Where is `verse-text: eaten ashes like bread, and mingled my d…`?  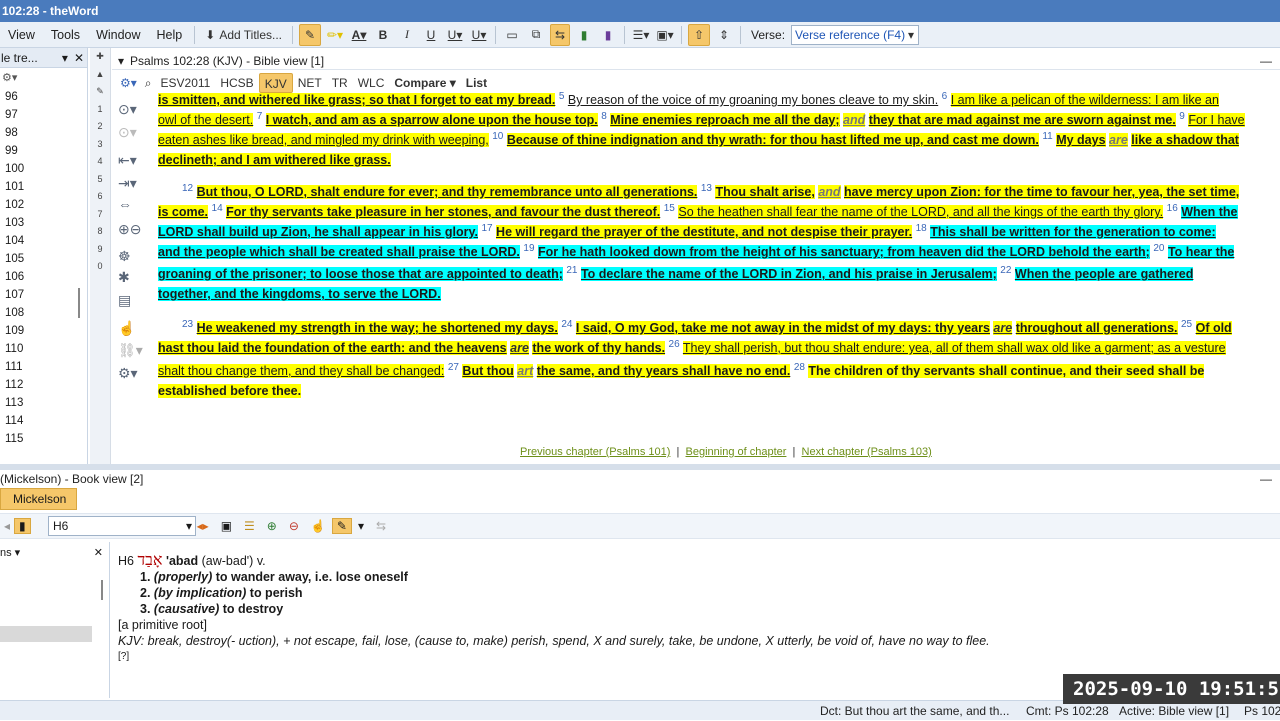 verse-text: eaten ashes like bread, and mingled my d… is located at coordinates (323, 140).